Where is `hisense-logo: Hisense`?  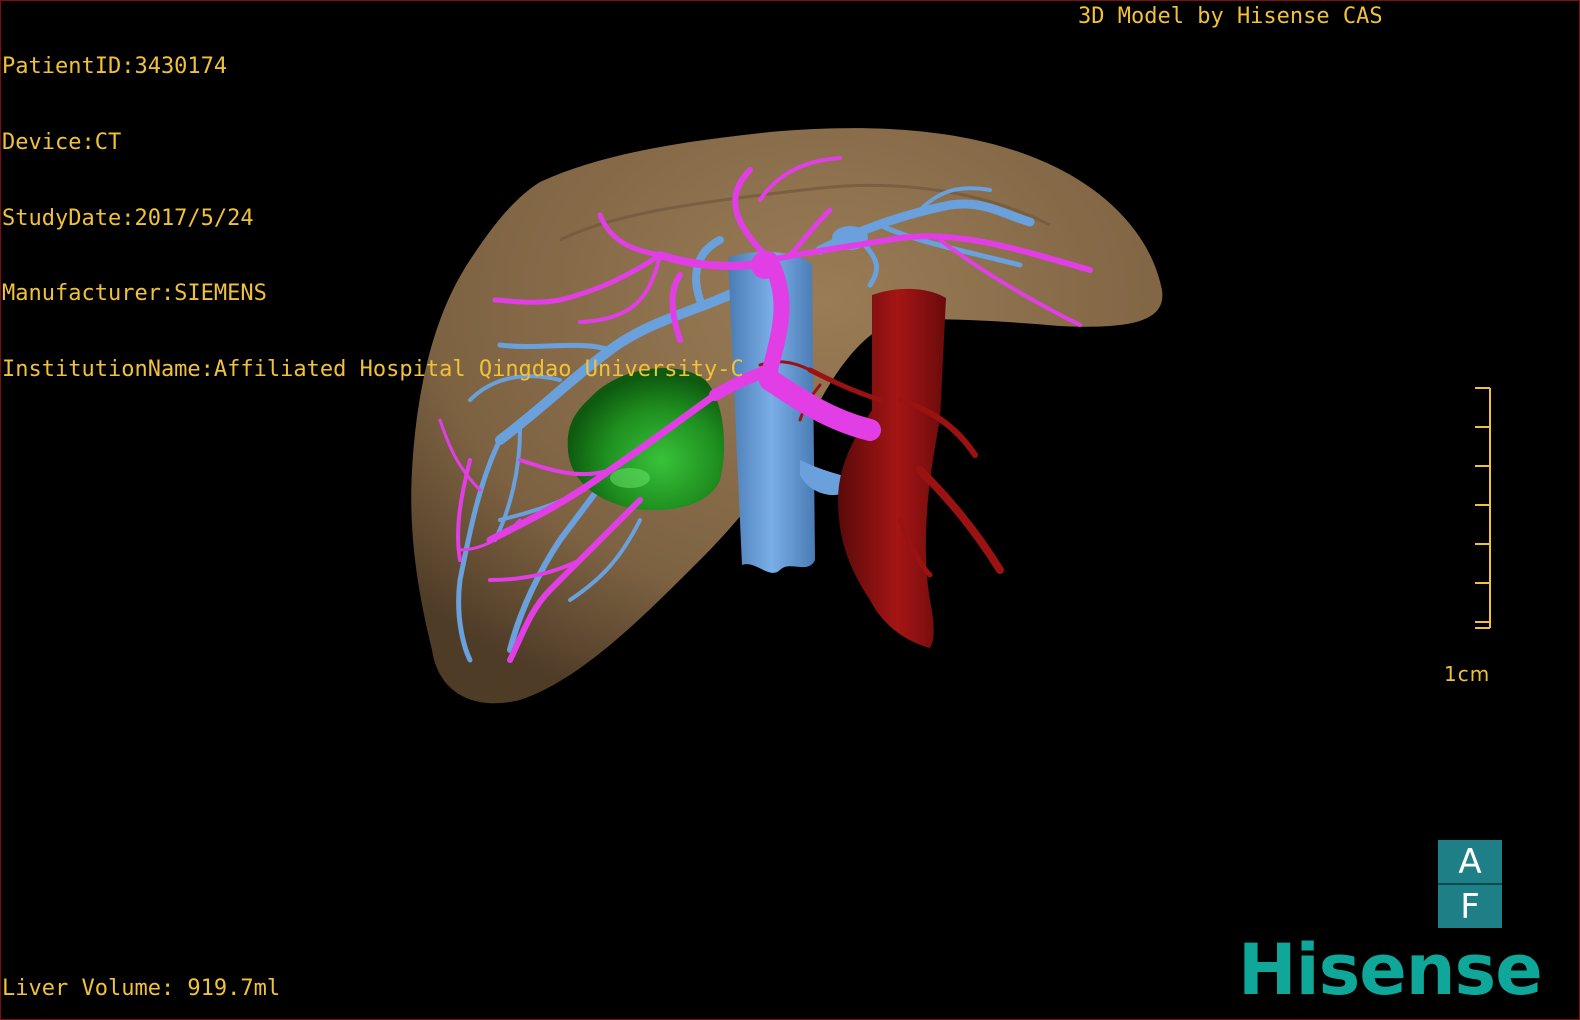 hisense-logo: Hisense is located at coordinates (1390, 970).